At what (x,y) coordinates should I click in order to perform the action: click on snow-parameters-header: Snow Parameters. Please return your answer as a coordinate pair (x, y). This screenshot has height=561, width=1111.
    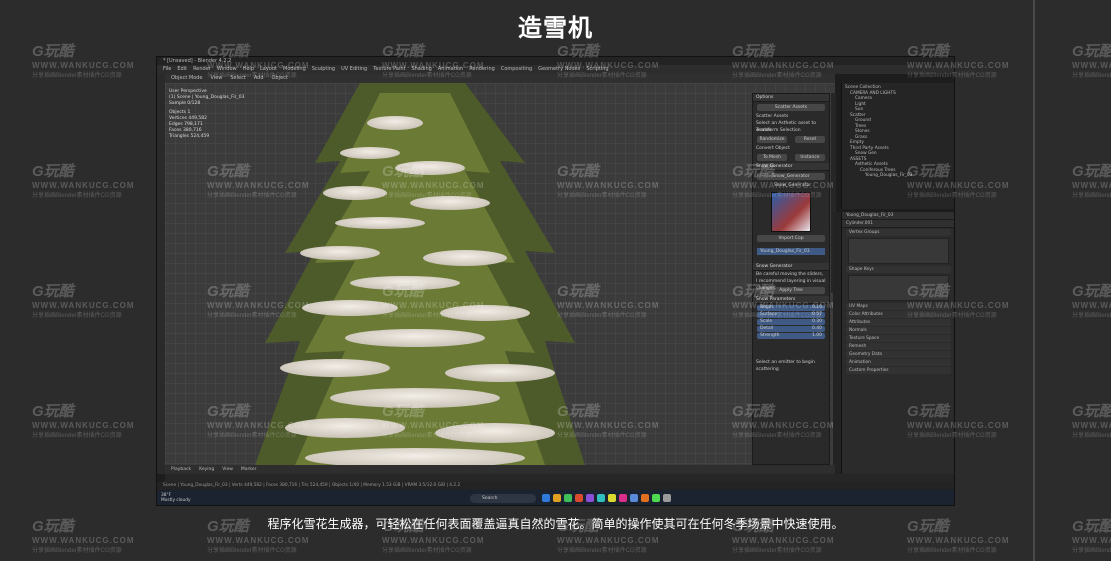
    Looking at the image, I should click on (791, 300).